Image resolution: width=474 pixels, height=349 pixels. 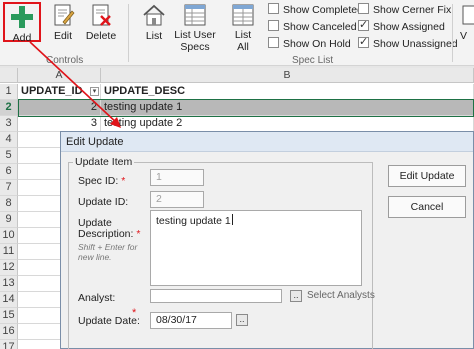 What do you see at coordinates (104, 162) in the screenshot?
I see `group-title: Update Item` at bounding box center [104, 162].